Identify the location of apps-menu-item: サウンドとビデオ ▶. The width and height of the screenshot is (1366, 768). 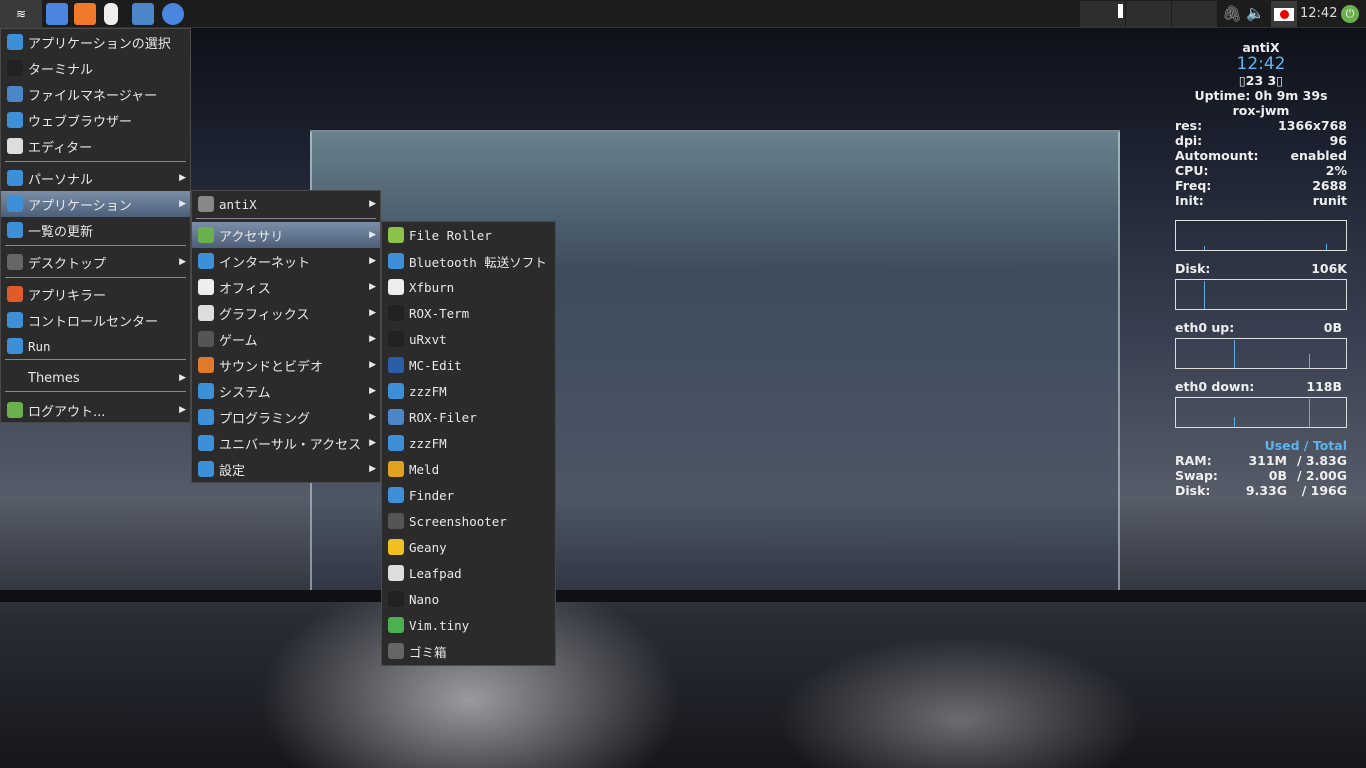
(286, 365).